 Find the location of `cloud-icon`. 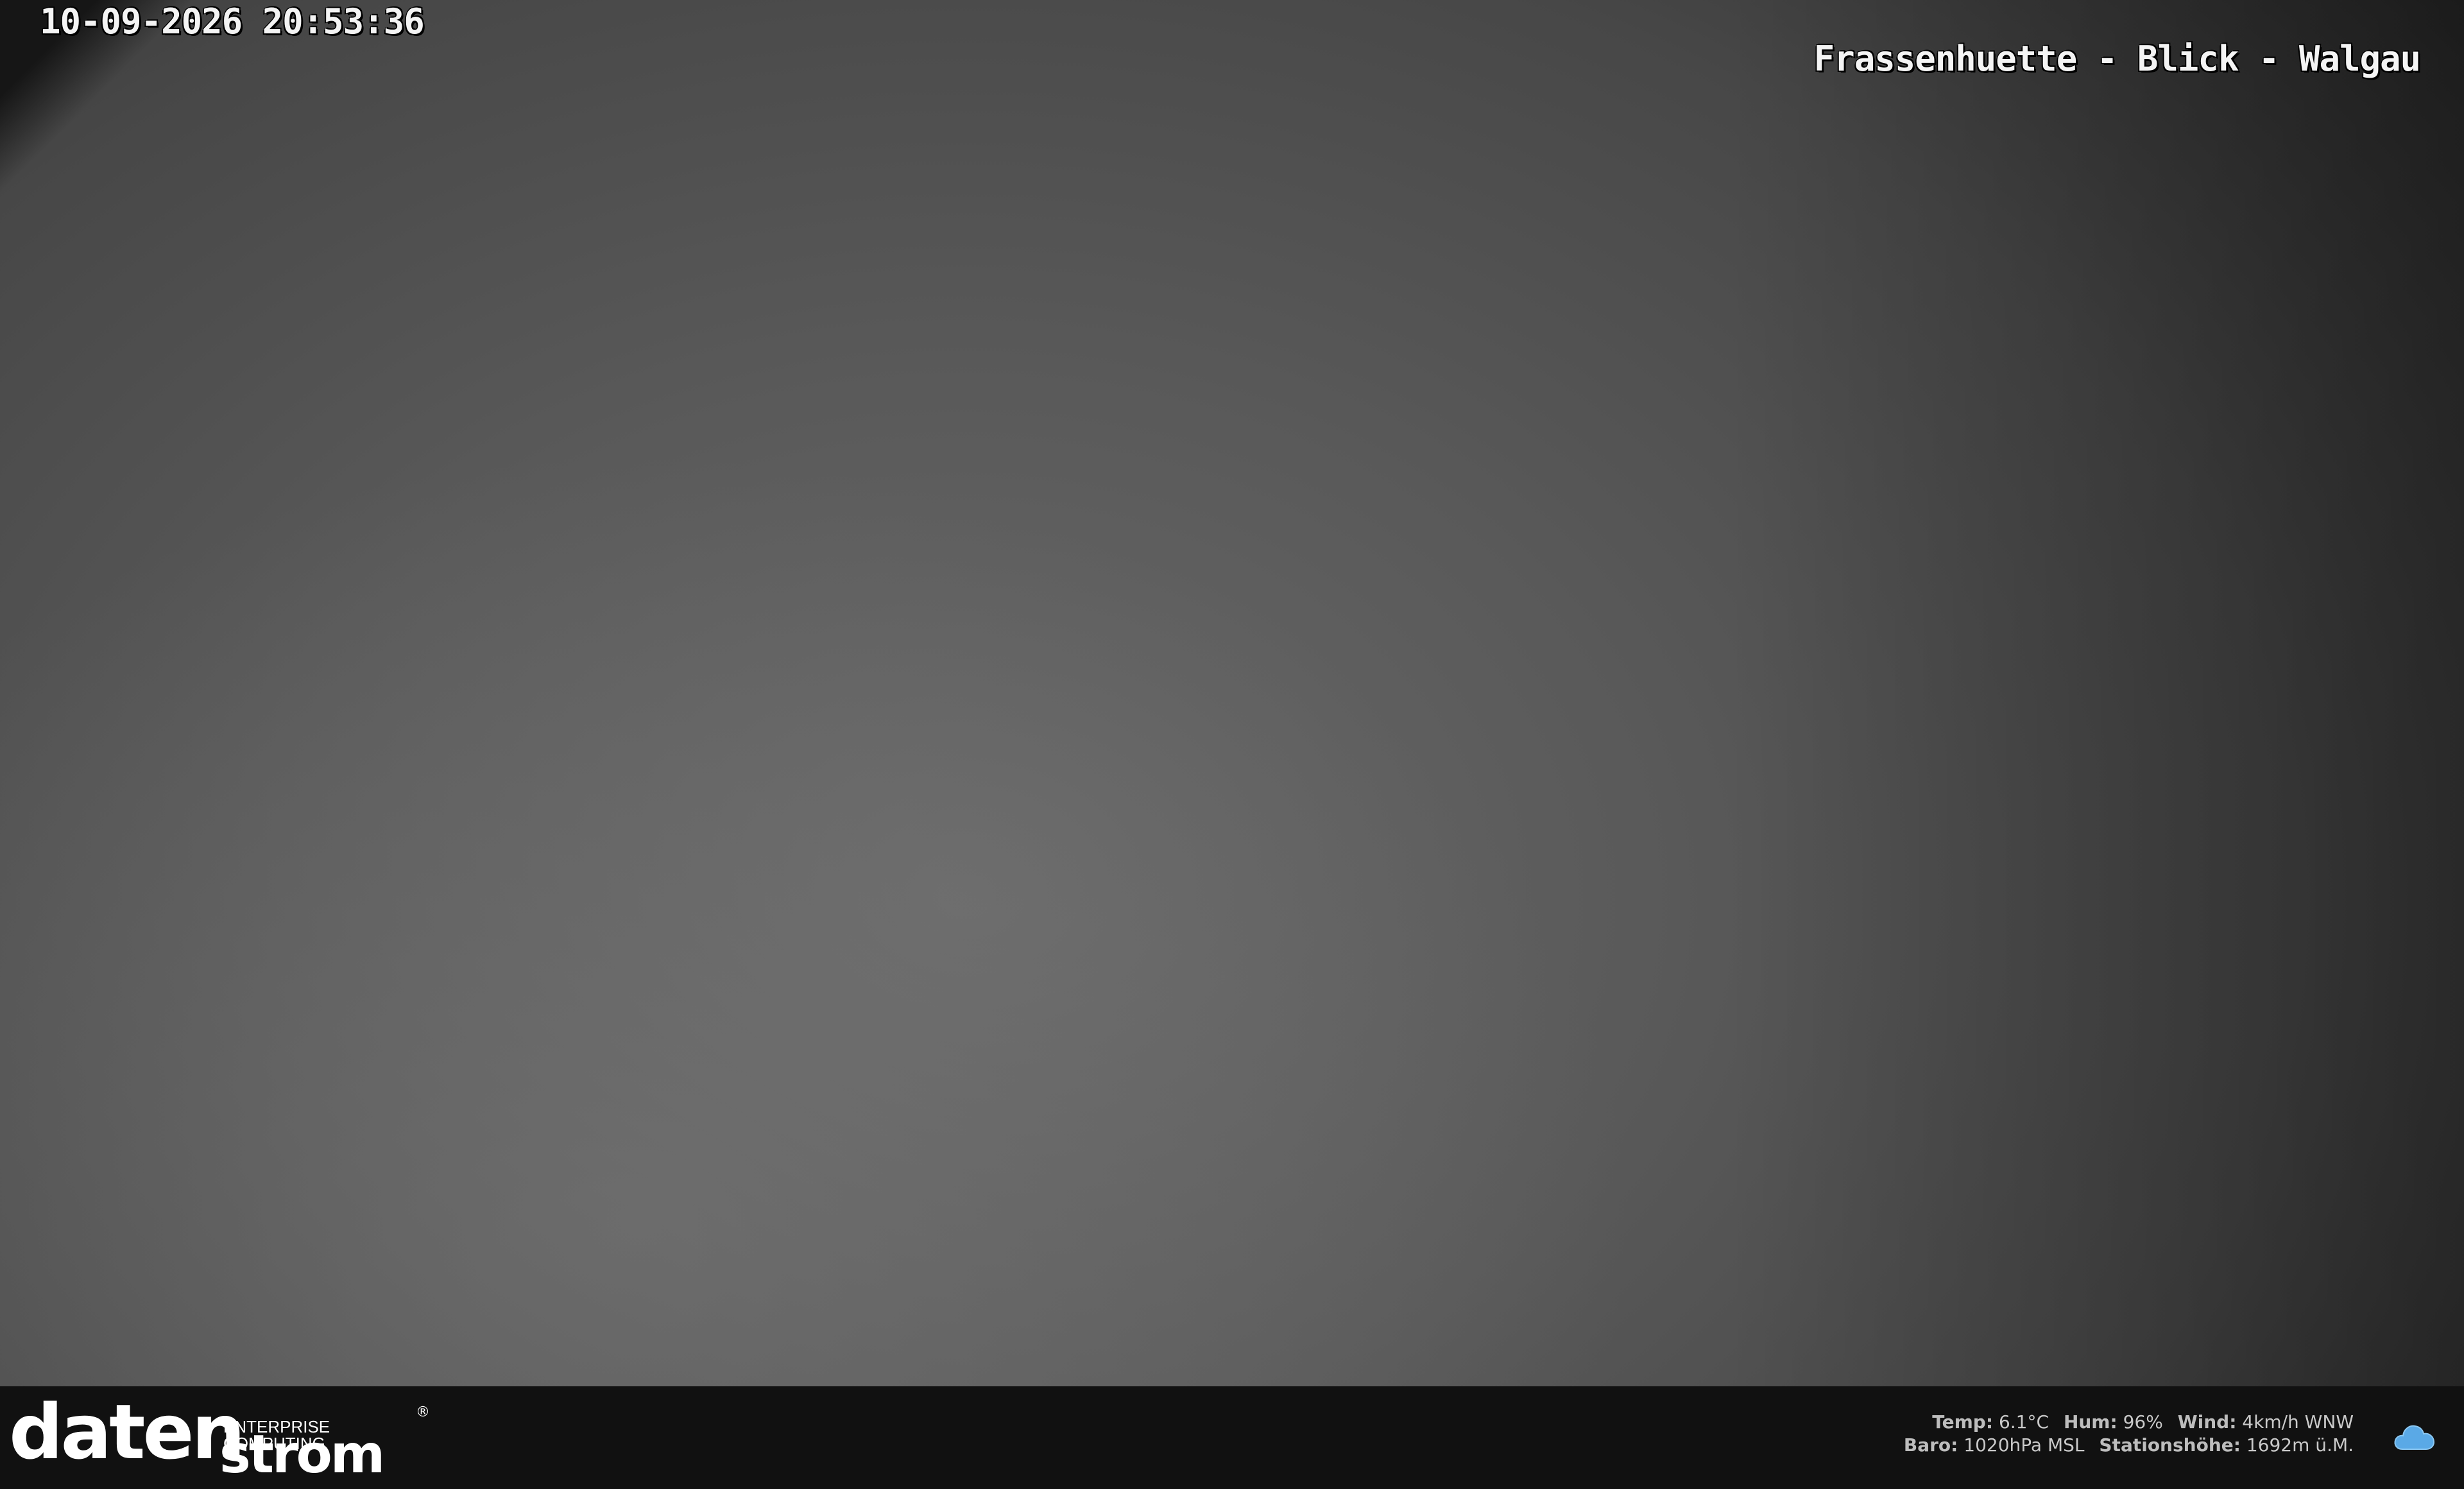

cloud-icon is located at coordinates (2415, 1438).